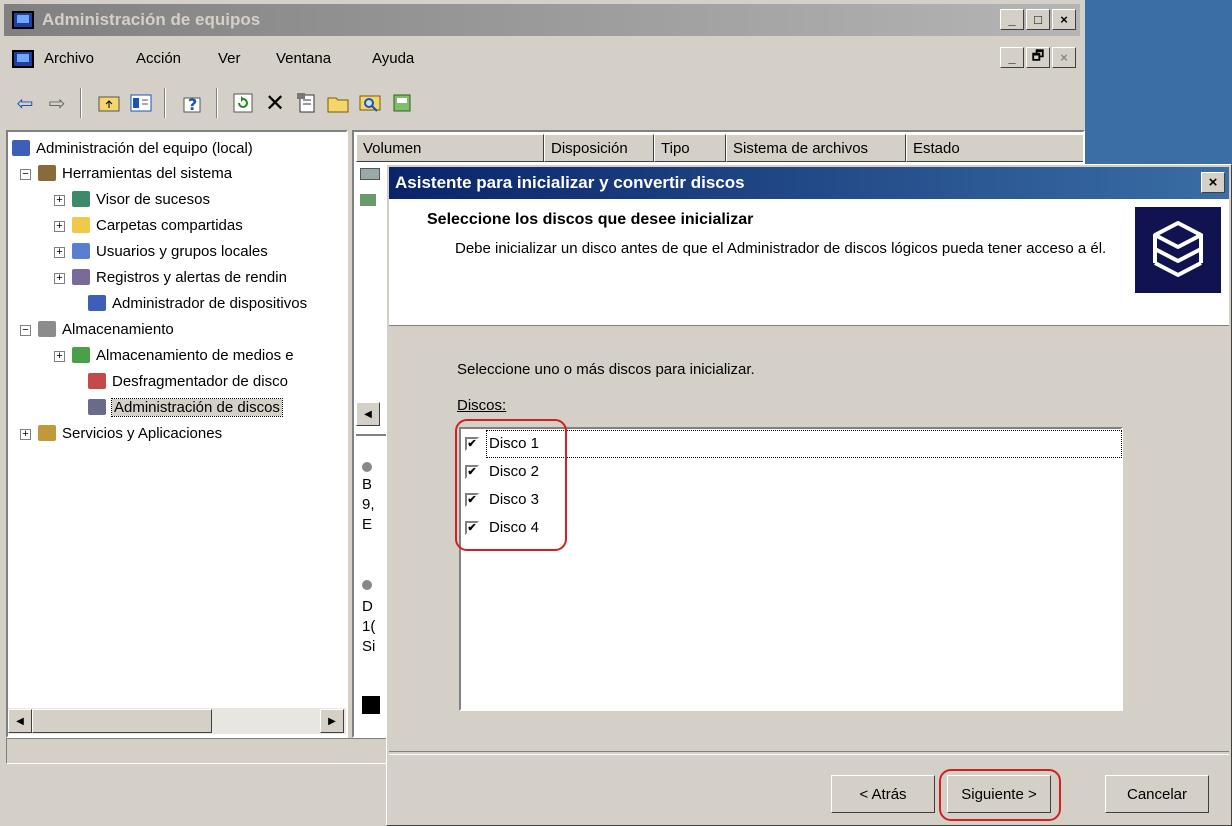 This screenshot has height=826, width=1232. What do you see at coordinates (170, 252) in the screenshot?
I see `tree-item-usuarios-grupos: Usuarios y grupos locales` at bounding box center [170, 252].